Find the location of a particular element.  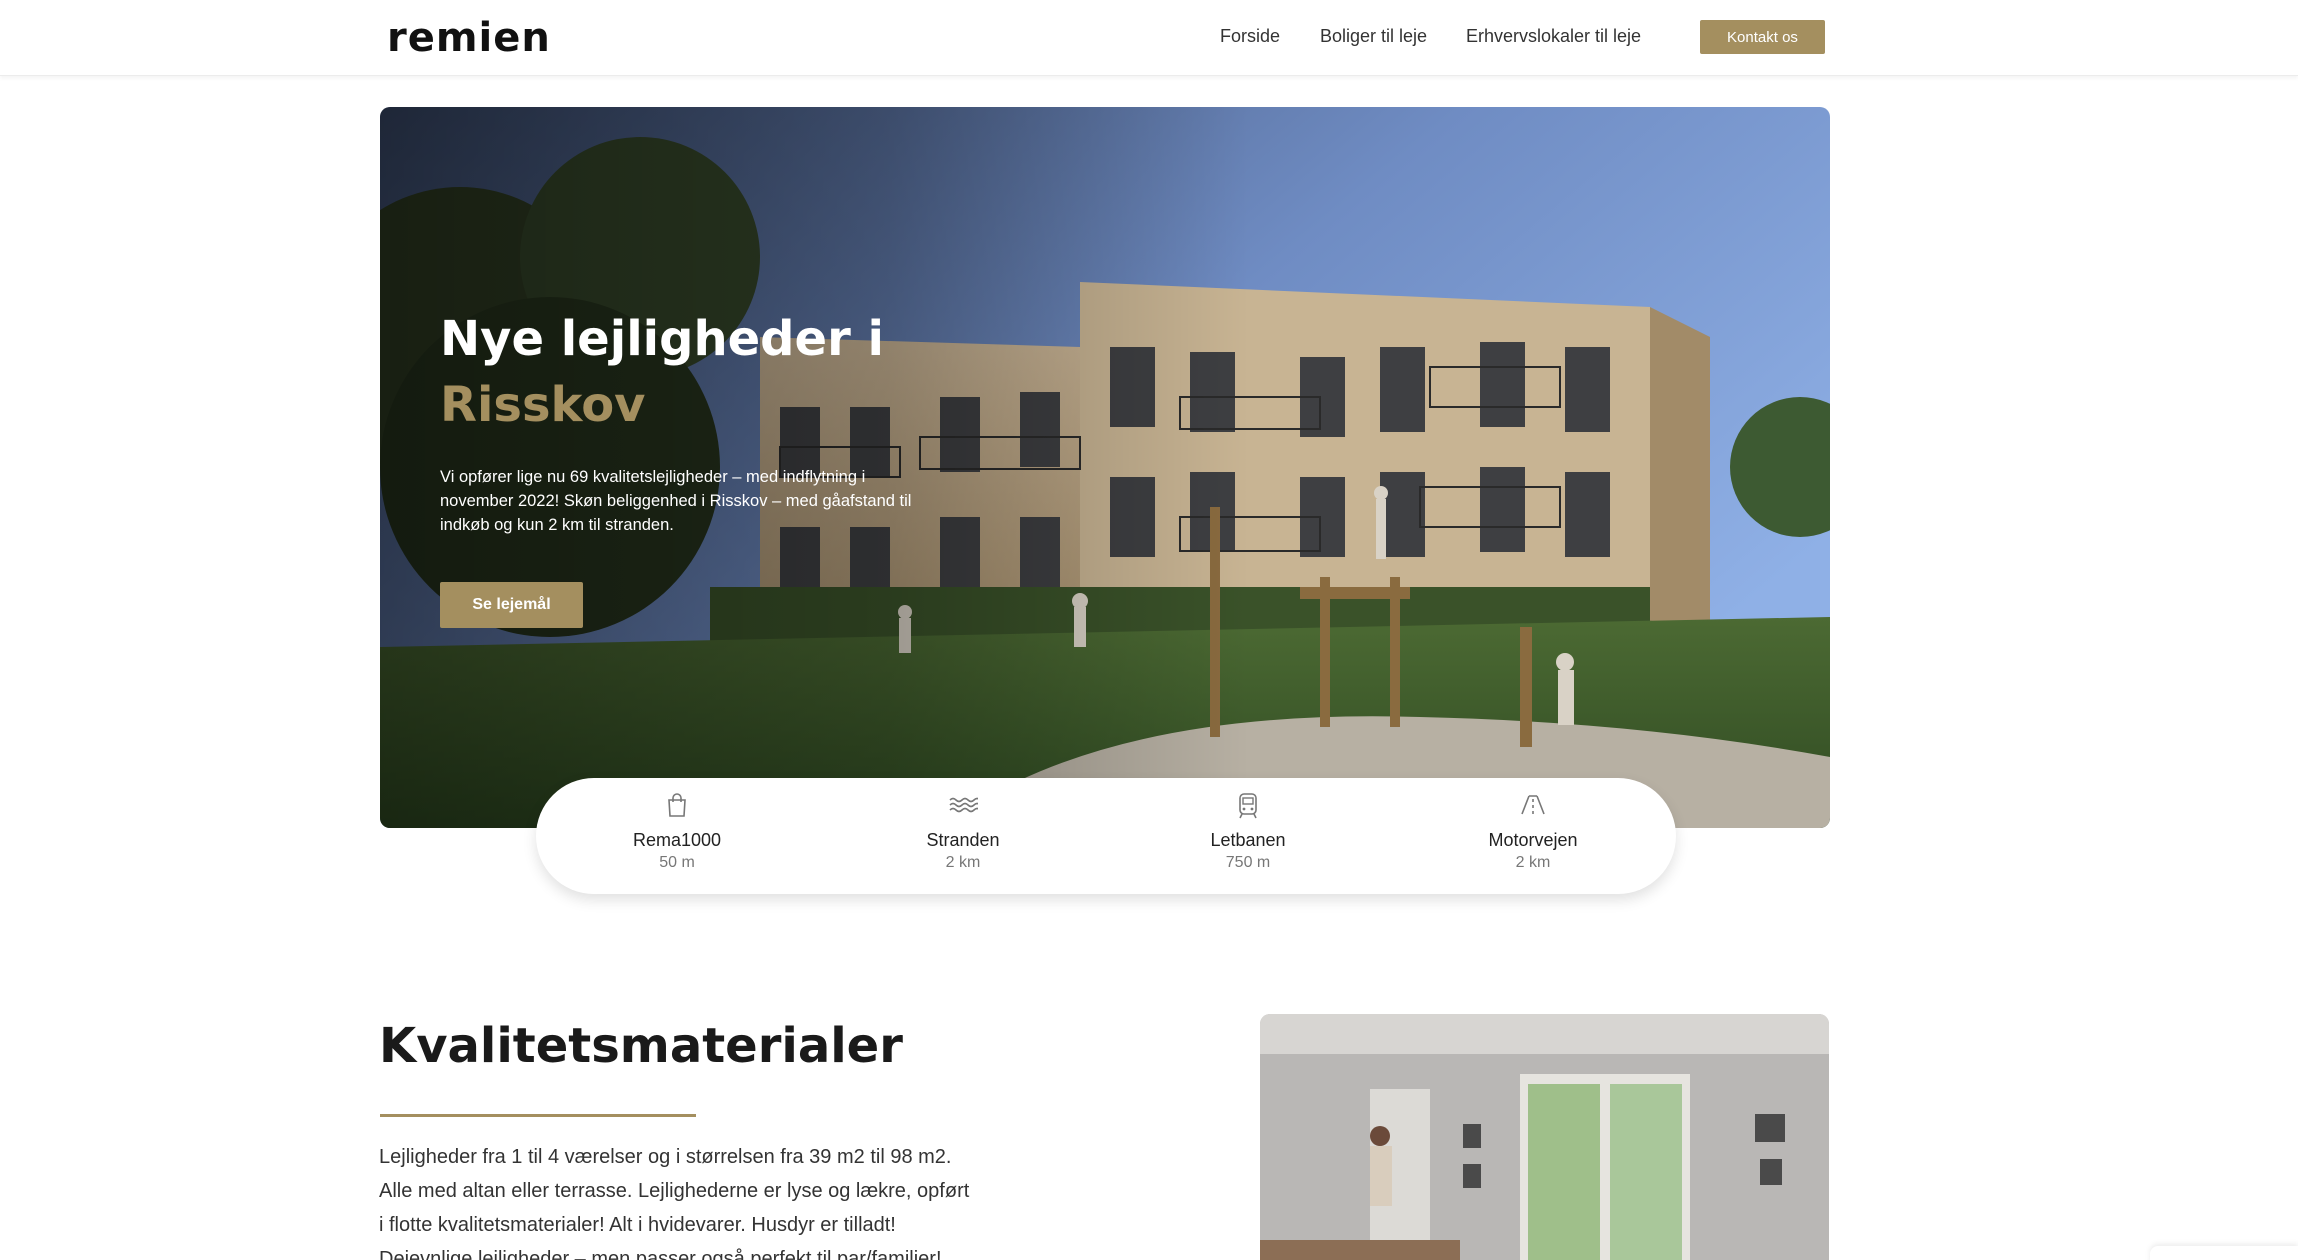

section-divider is located at coordinates (538, 1115).